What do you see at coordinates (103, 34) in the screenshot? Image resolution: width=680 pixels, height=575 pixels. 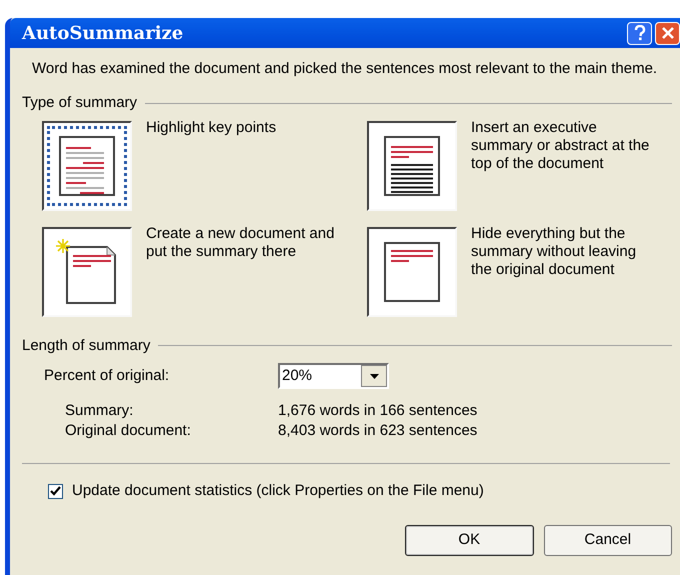 I see `window-title: AutoSummarize` at bounding box center [103, 34].